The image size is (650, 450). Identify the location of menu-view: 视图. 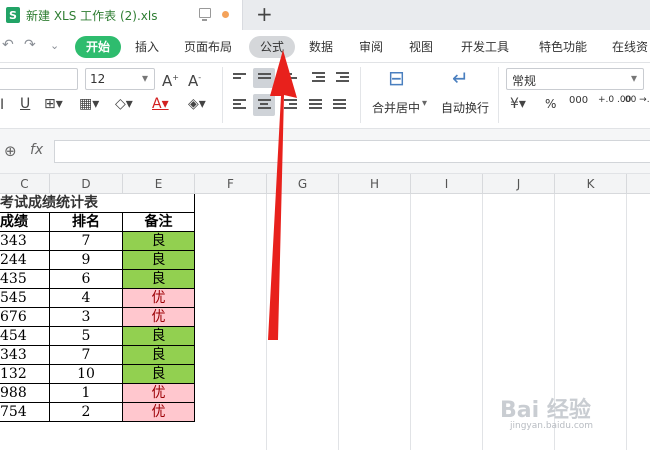
(421, 47).